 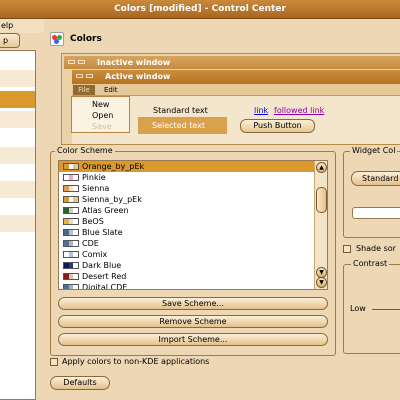 I want to click on widget-color-button, so click(x=376, y=213).